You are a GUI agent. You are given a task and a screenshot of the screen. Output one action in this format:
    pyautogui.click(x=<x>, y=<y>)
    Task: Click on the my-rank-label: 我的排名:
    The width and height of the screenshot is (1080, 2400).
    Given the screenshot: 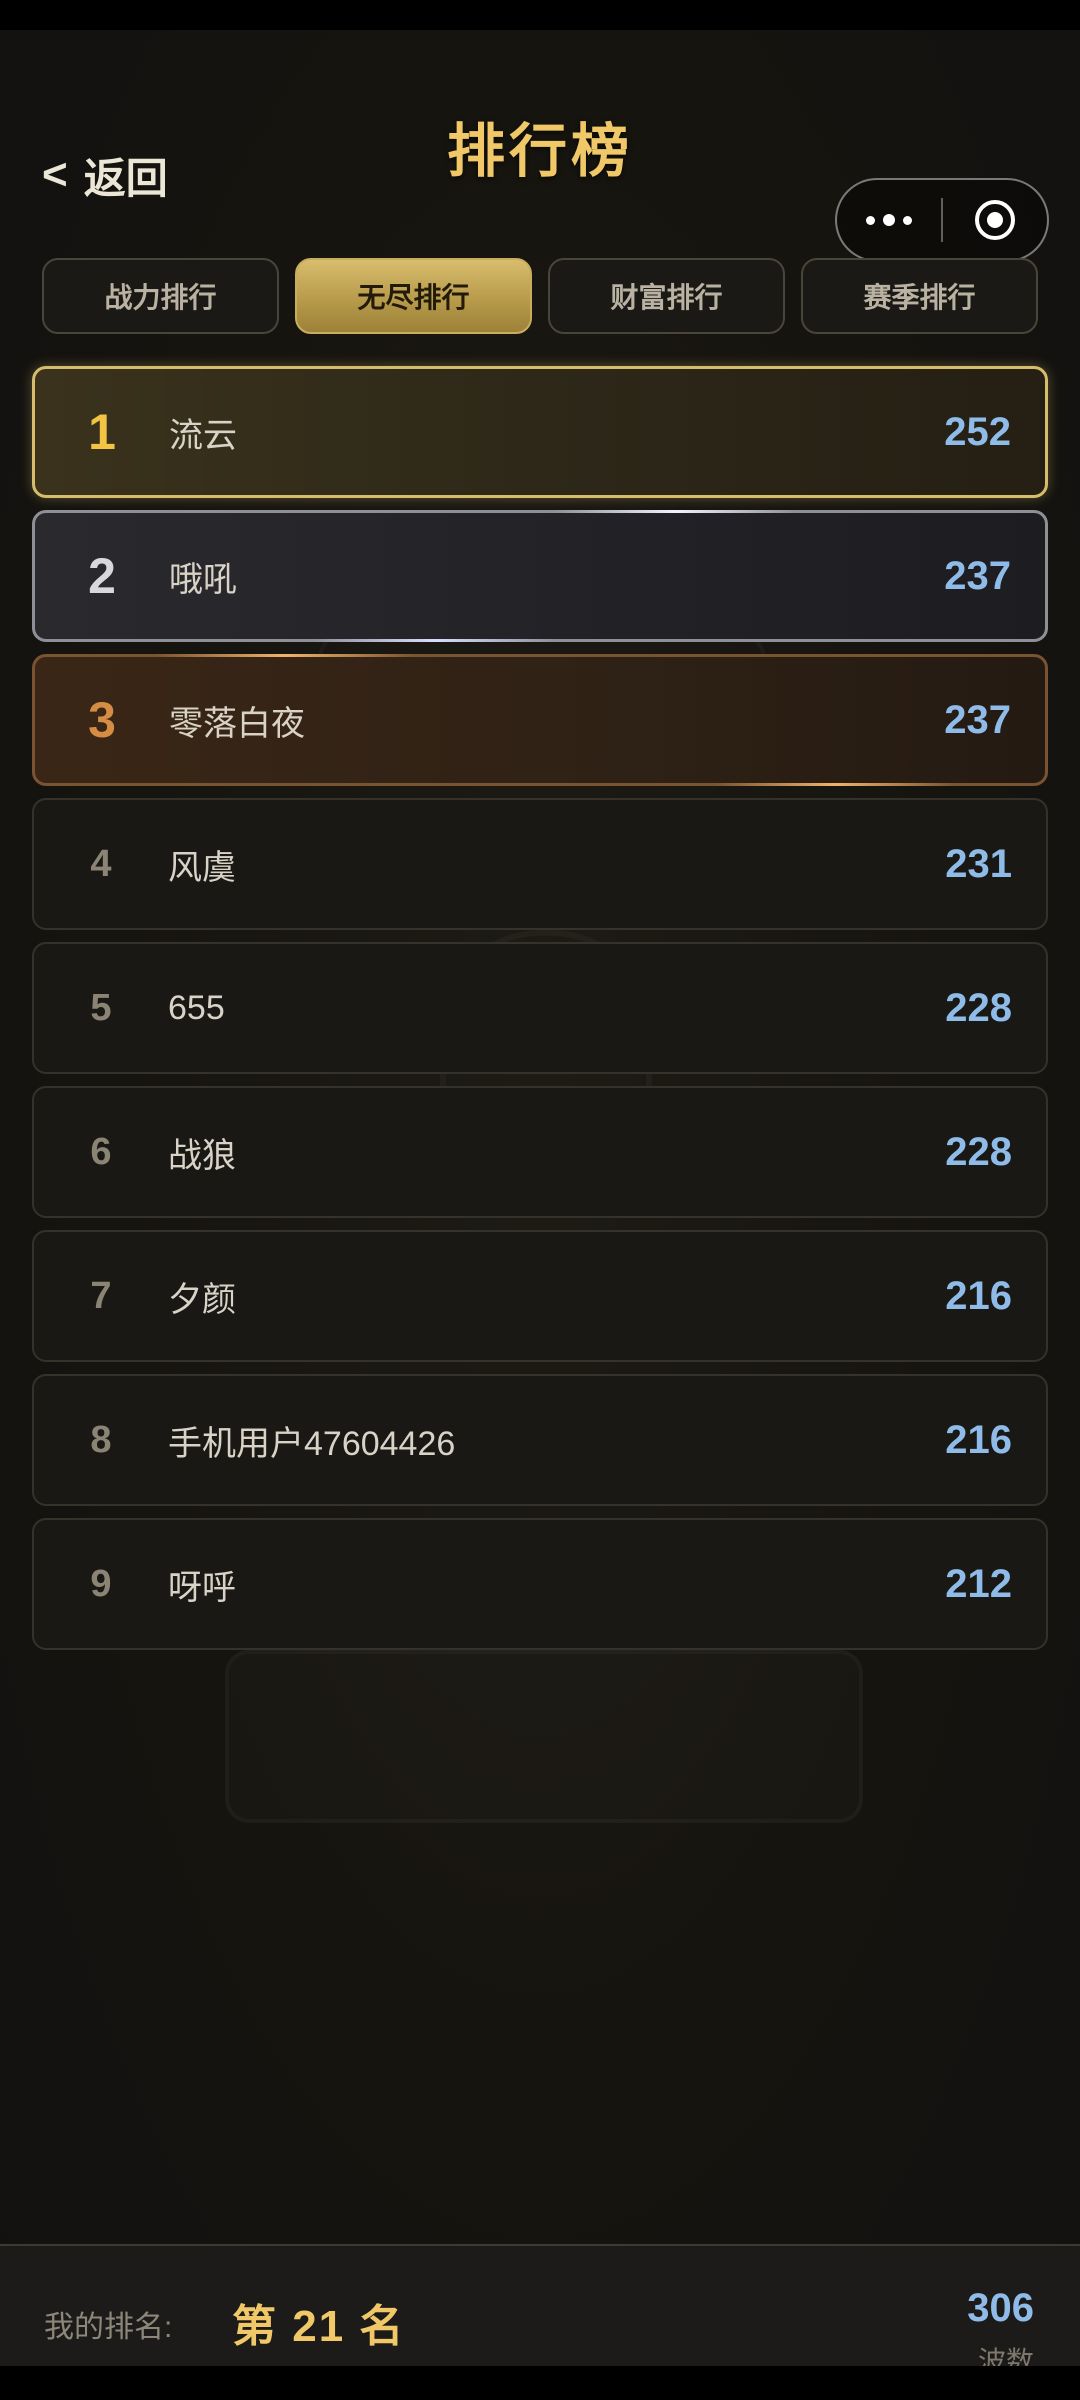 What is the action you would take?
    pyautogui.click(x=108, y=2327)
    